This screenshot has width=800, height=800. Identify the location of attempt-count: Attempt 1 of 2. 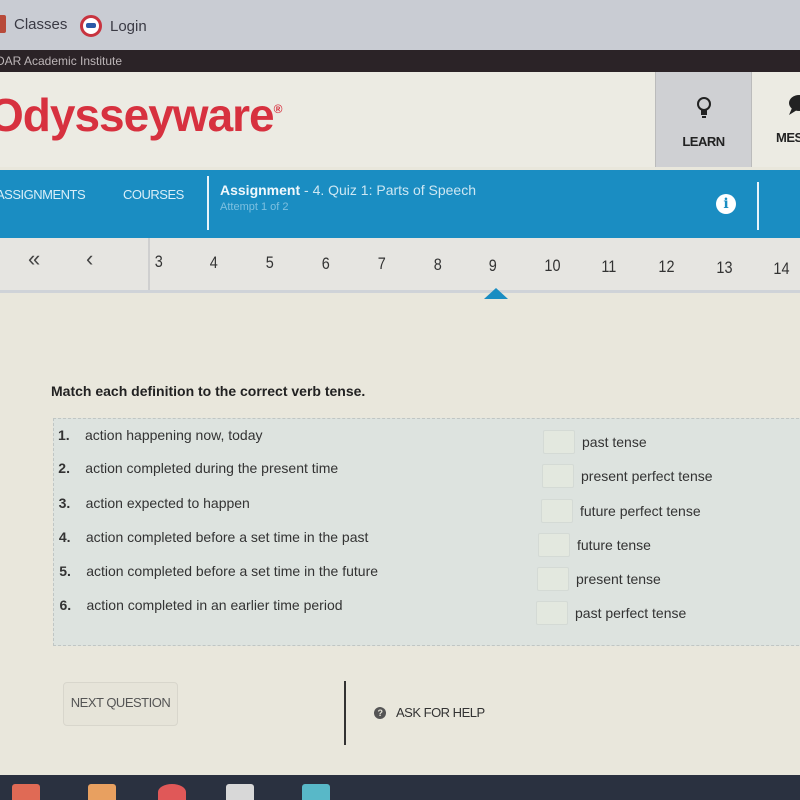
(254, 207).